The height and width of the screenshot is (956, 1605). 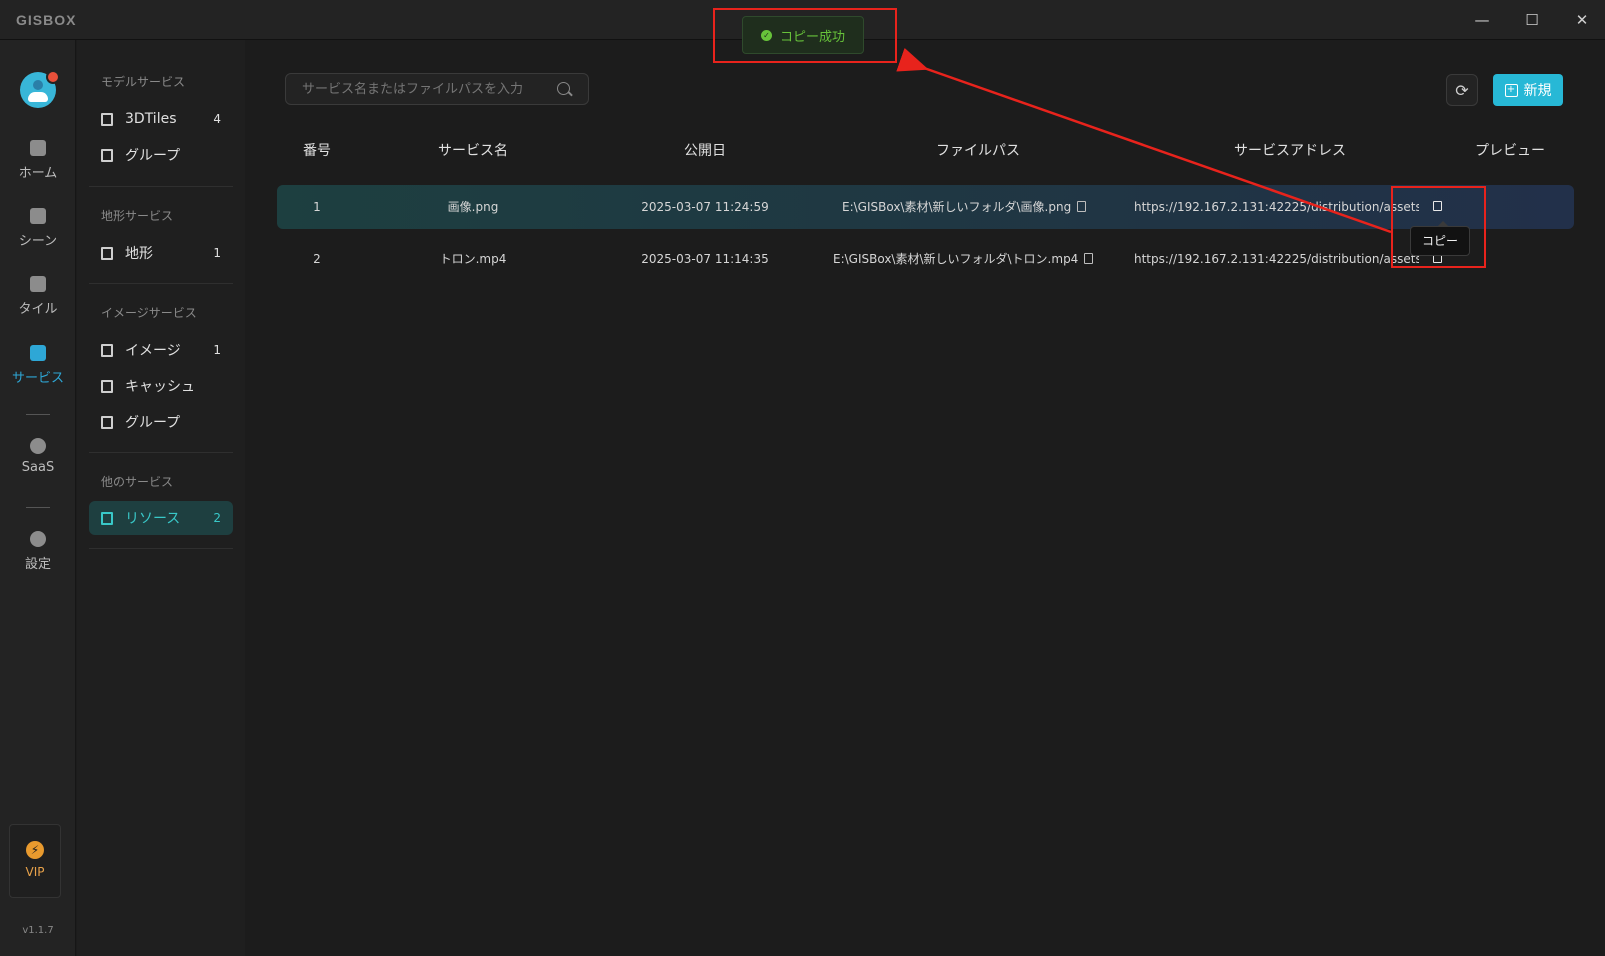 I want to click on sidebar-item-count: 4, so click(x=217, y=119).